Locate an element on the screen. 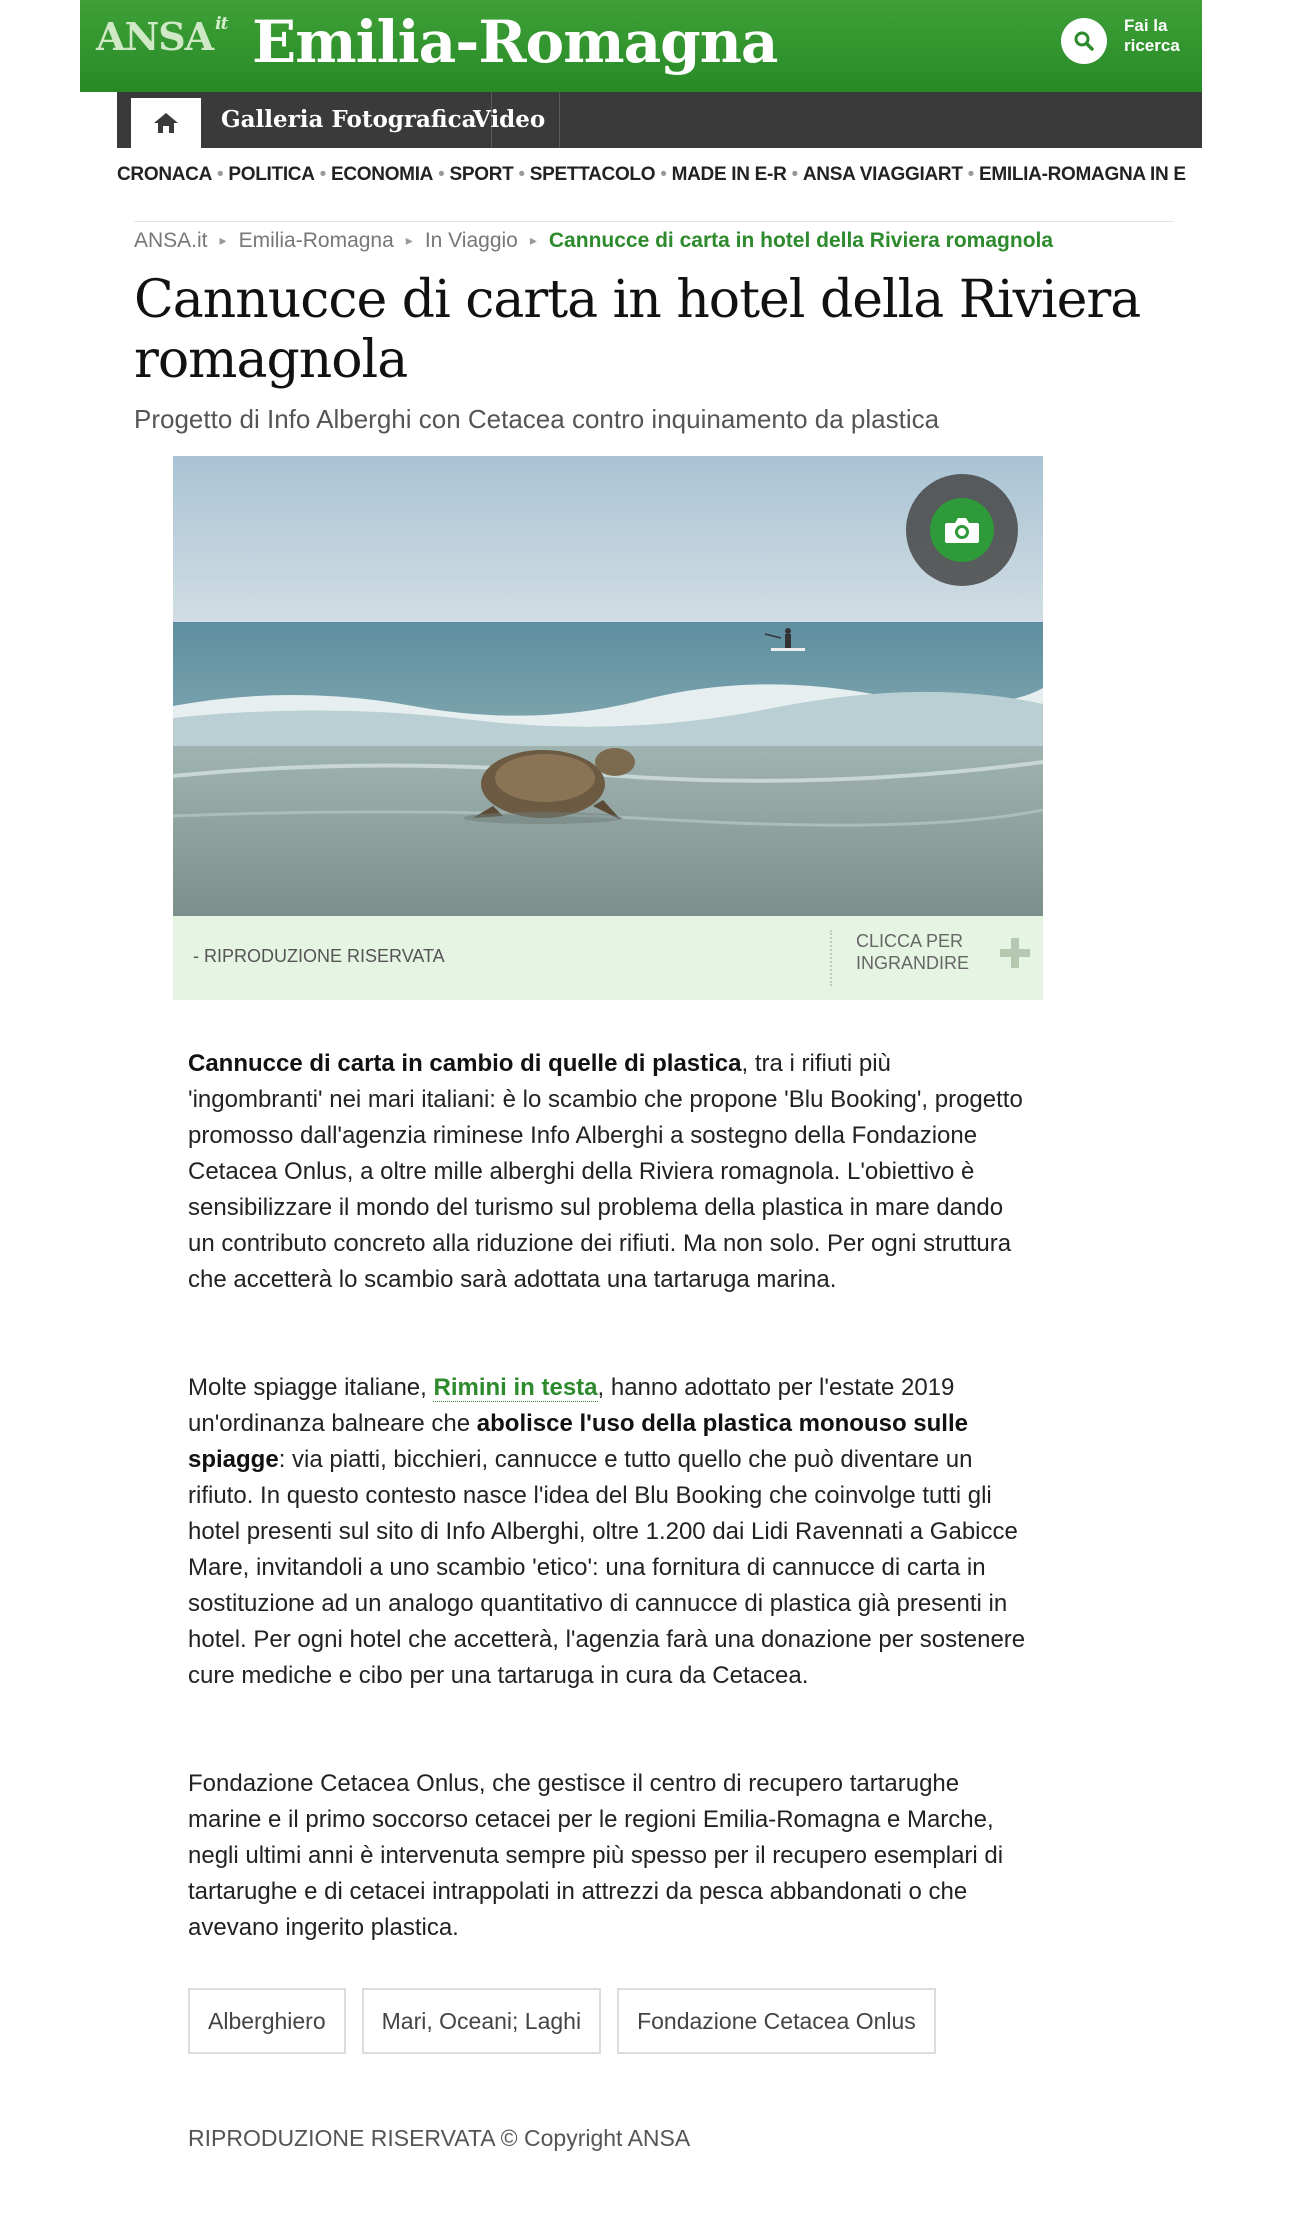  paragraph-2-text-a: Molte spiagge italiane, is located at coordinates (311, 1387).